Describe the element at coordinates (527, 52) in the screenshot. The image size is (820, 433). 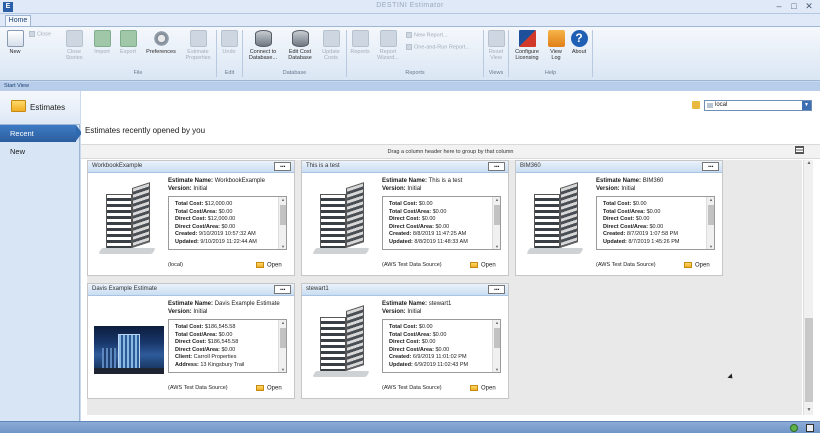
I see `configure-licensing-button: Configure Licensing` at that location.